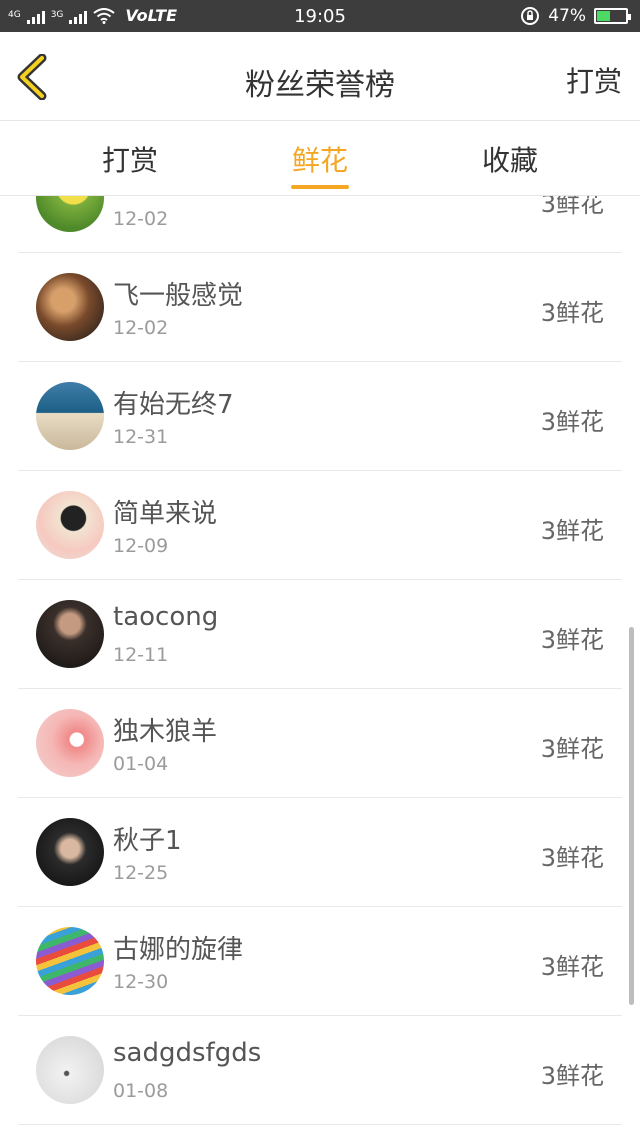 The image size is (640, 1138). What do you see at coordinates (320, 961) in the screenshot?
I see `list-item: 古娜的旋律 12-30 3鲜花` at bounding box center [320, 961].